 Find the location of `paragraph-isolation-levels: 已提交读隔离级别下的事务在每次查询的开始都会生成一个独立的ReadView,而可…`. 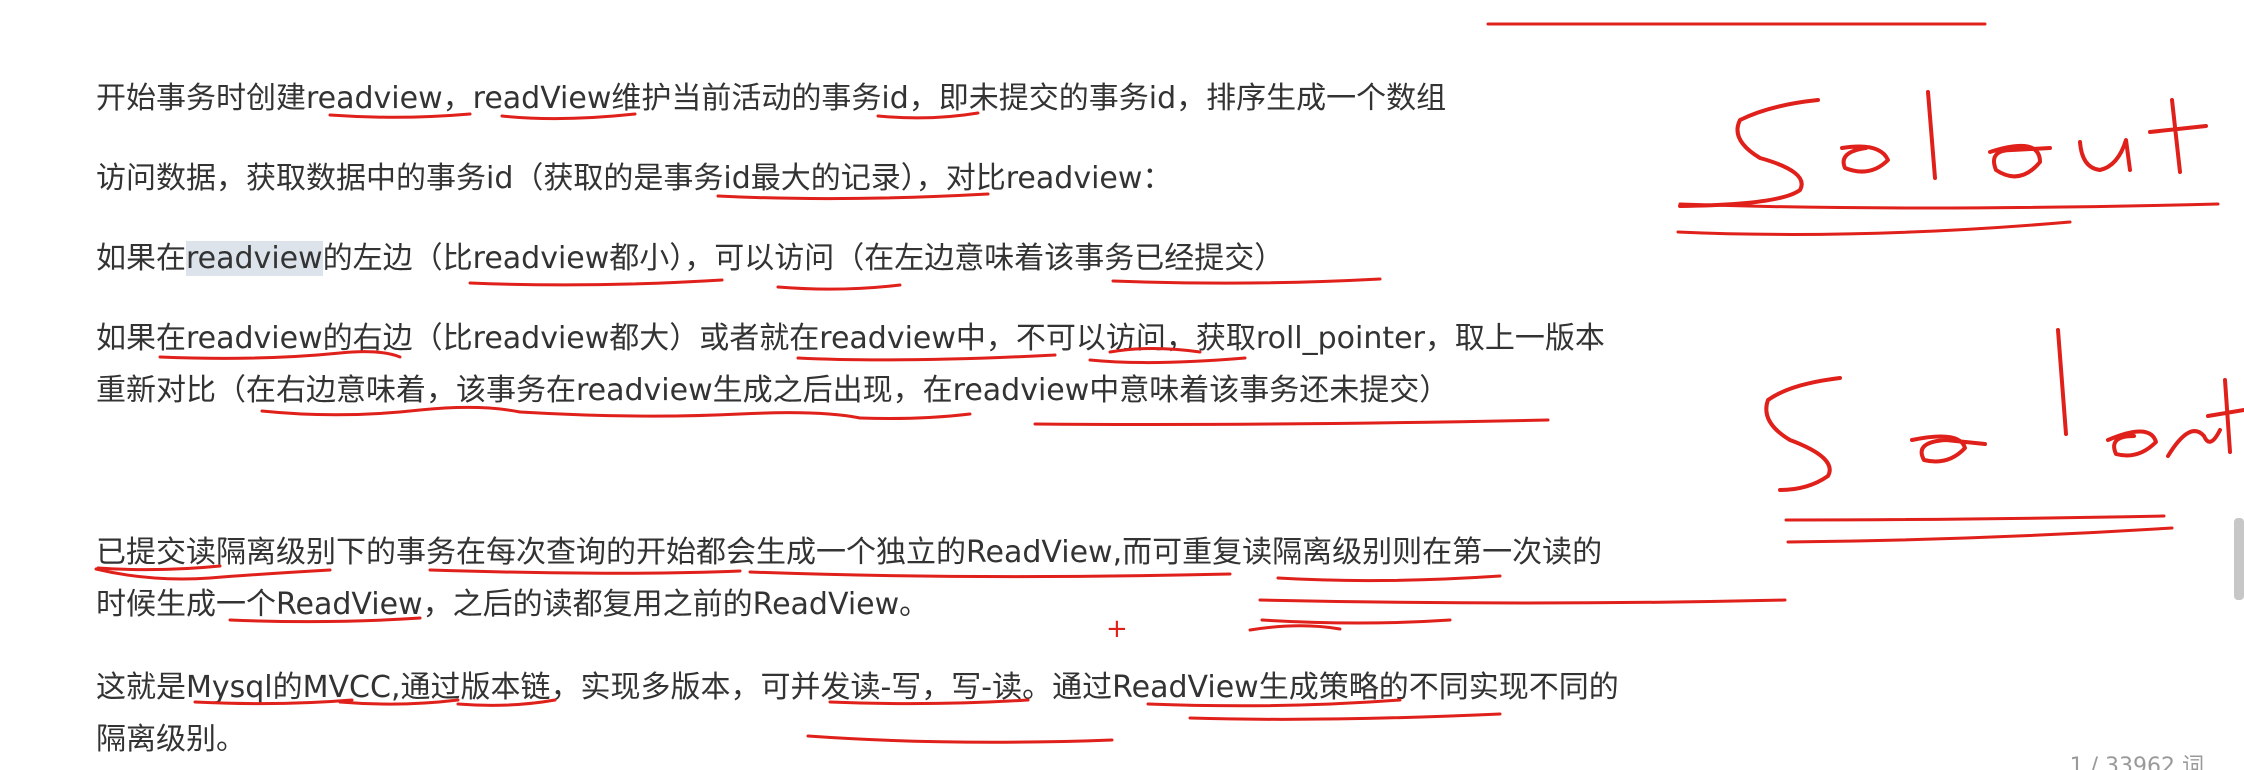

paragraph-isolation-levels: 已提交读隔离级别下的事务在每次查询的开始都会生成一个独立的ReadView,而可… is located at coordinates (849, 579).